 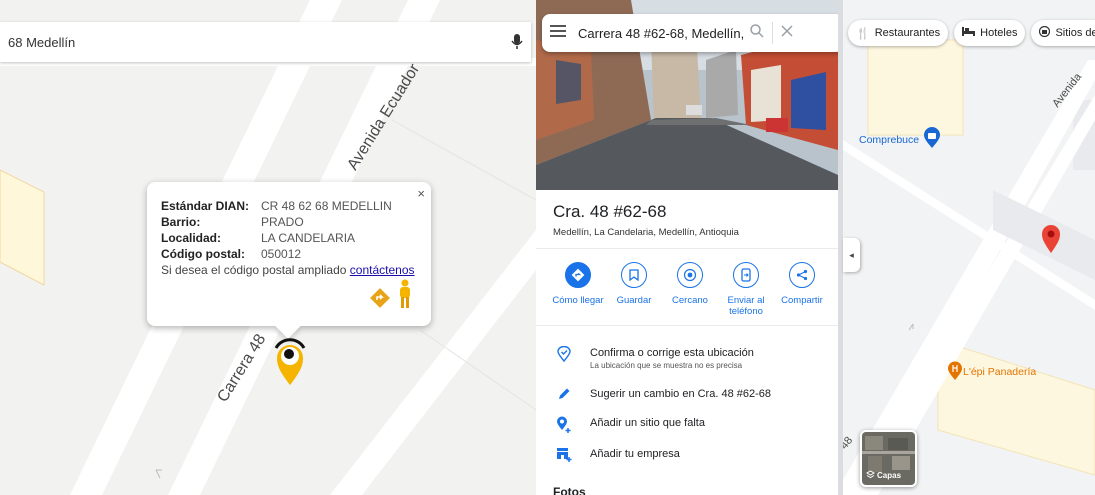 I want to click on search-icon, so click(x=757, y=33).